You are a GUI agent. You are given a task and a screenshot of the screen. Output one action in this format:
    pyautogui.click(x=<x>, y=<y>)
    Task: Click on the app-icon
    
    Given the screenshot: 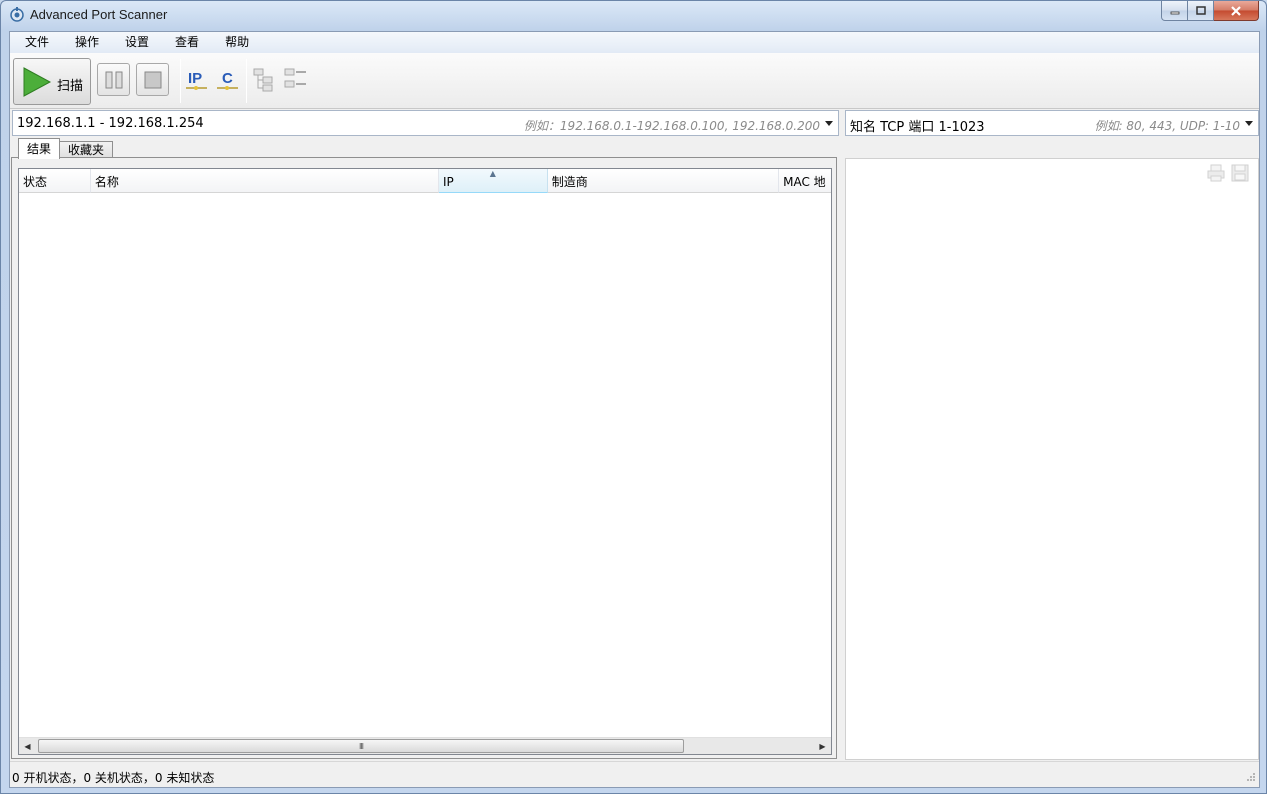 What is the action you would take?
    pyautogui.click(x=17, y=14)
    